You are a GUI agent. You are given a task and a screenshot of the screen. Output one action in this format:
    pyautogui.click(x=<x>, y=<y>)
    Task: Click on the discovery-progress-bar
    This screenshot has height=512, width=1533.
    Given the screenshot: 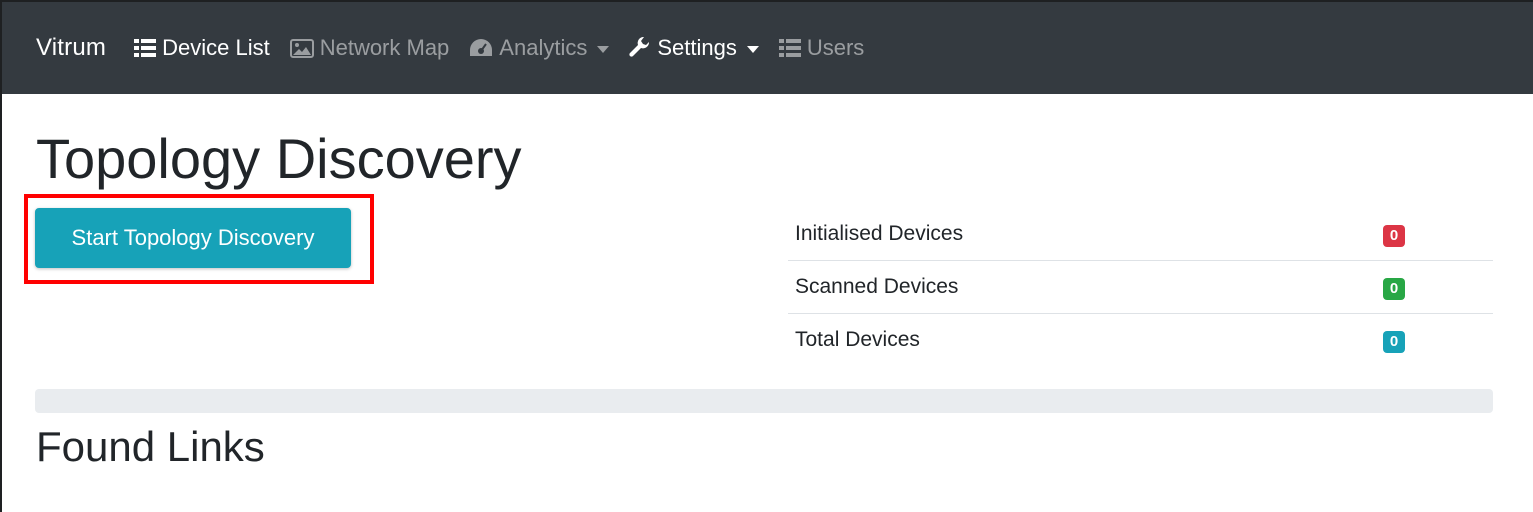 What is the action you would take?
    pyautogui.click(x=764, y=401)
    